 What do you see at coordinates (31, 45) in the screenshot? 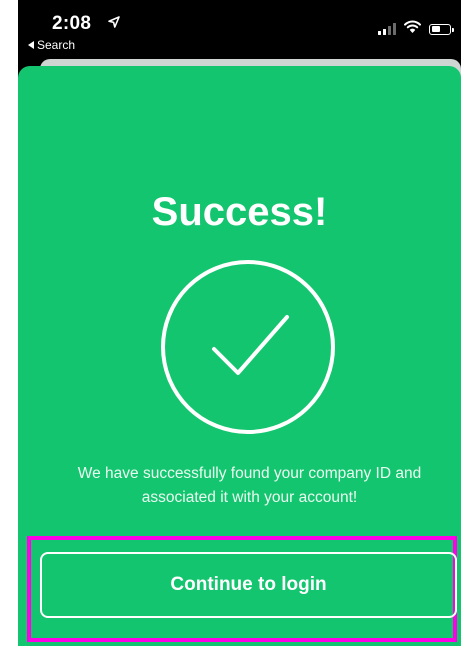
I see `back-arrow-icon` at bounding box center [31, 45].